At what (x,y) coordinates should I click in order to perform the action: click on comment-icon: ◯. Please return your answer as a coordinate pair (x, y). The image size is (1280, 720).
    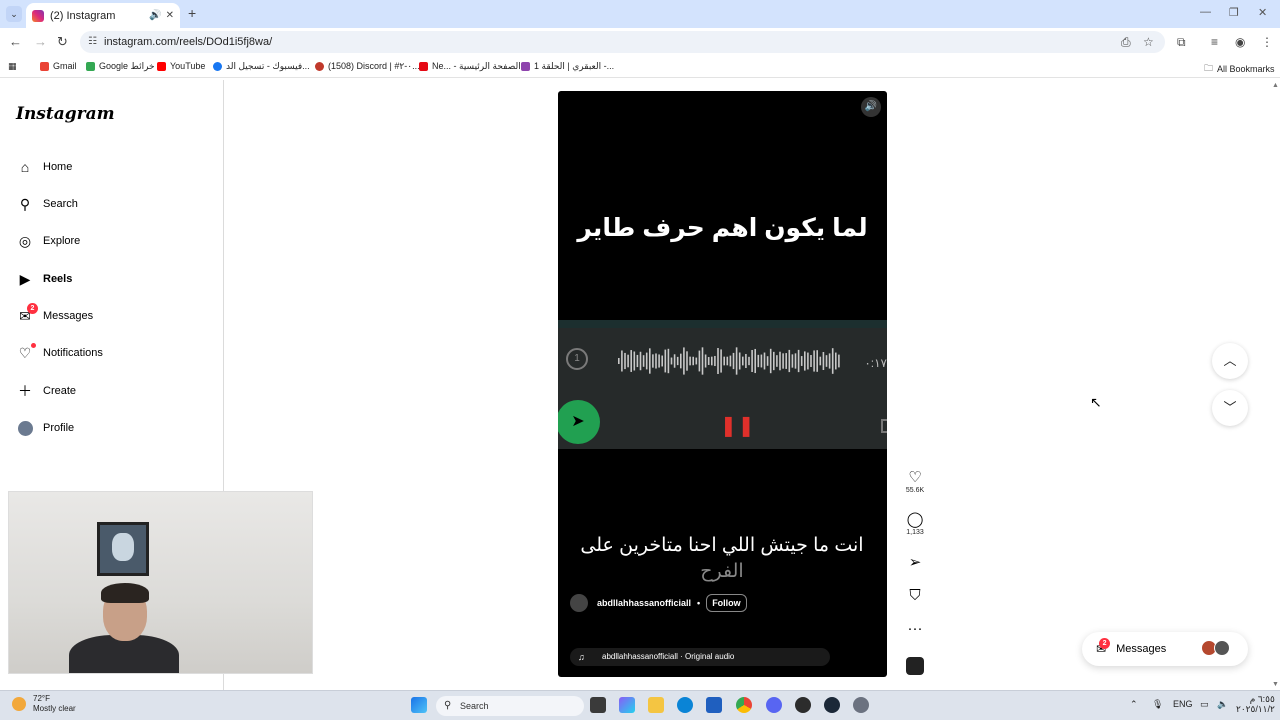
    Looking at the image, I should click on (915, 519).